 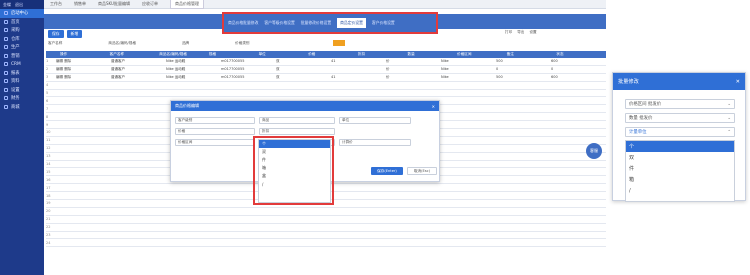 I want to click on sidebar-item-label: 首页, so click(x=15, y=22).